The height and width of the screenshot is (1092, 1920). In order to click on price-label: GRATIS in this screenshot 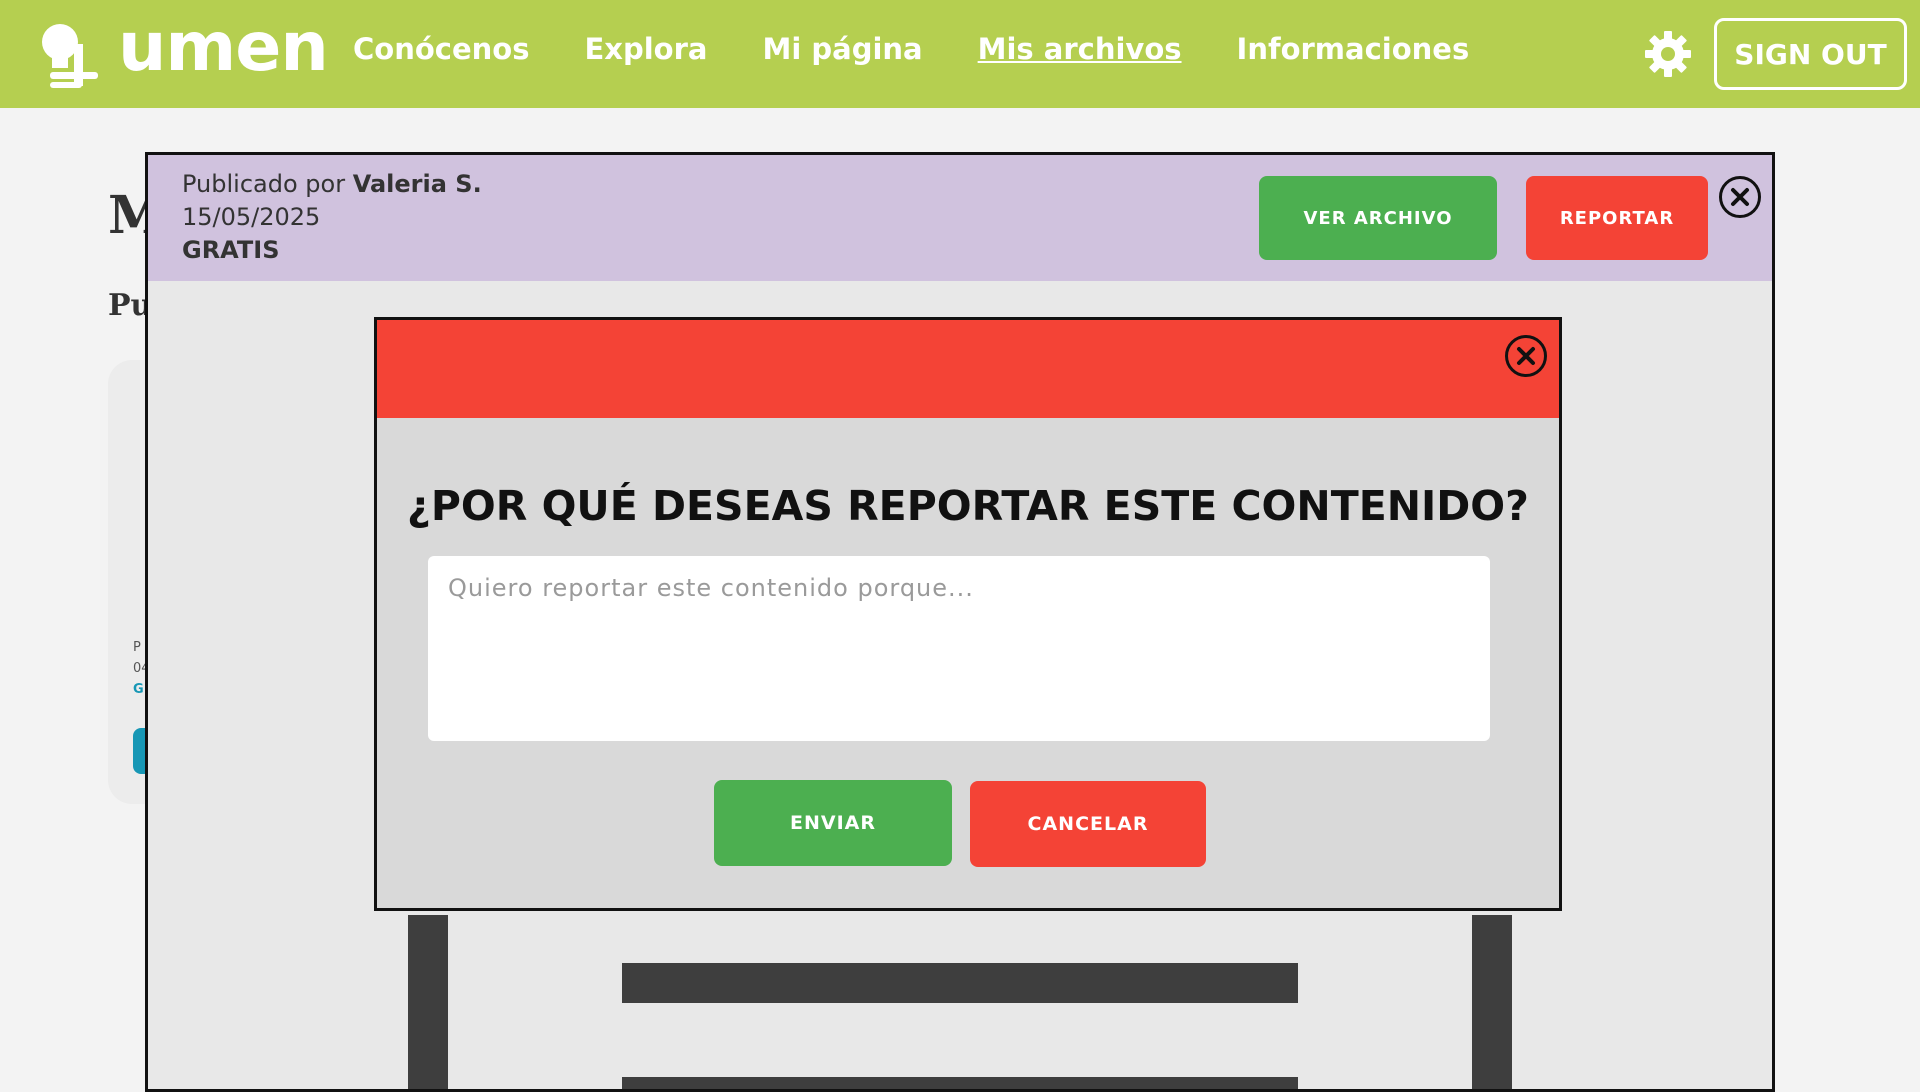, I will do `click(231, 250)`.